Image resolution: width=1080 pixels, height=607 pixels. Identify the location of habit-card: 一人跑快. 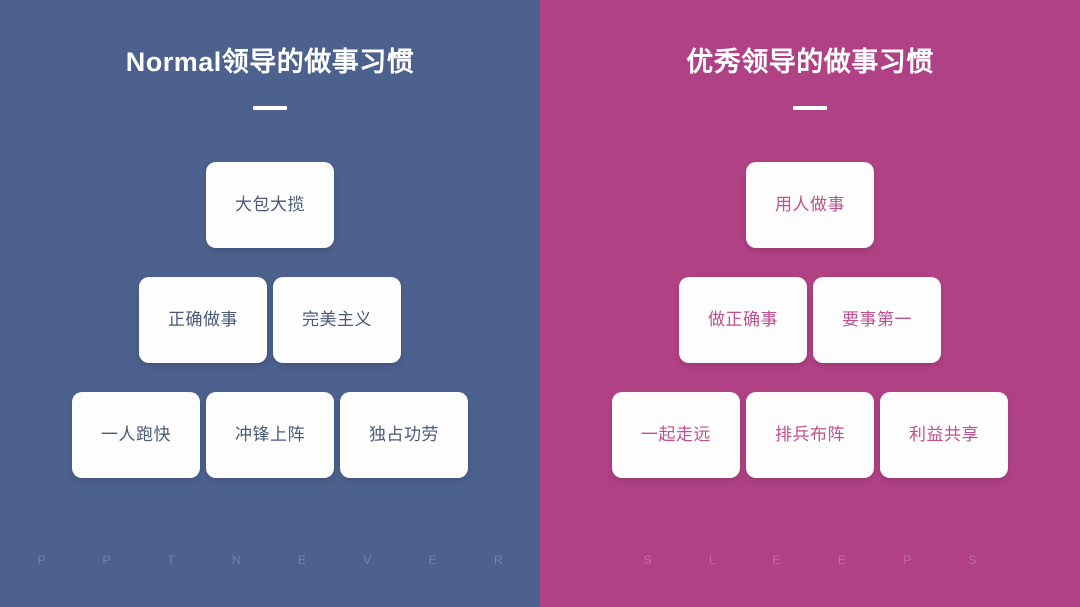
(136, 435).